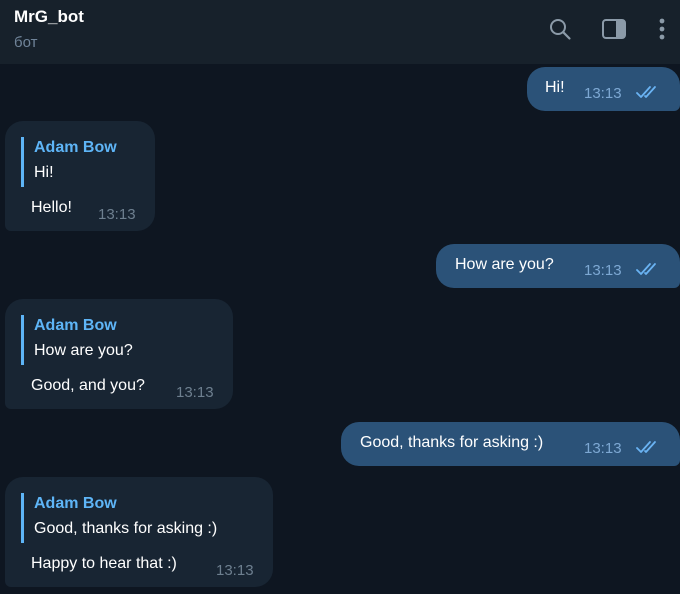 Image resolution: width=680 pixels, height=594 pixels. What do you see at coordinates (558, 266) in the screenshot?
I see `outgoing-message: How are you? 13:13` at bounding box center [558, 266].